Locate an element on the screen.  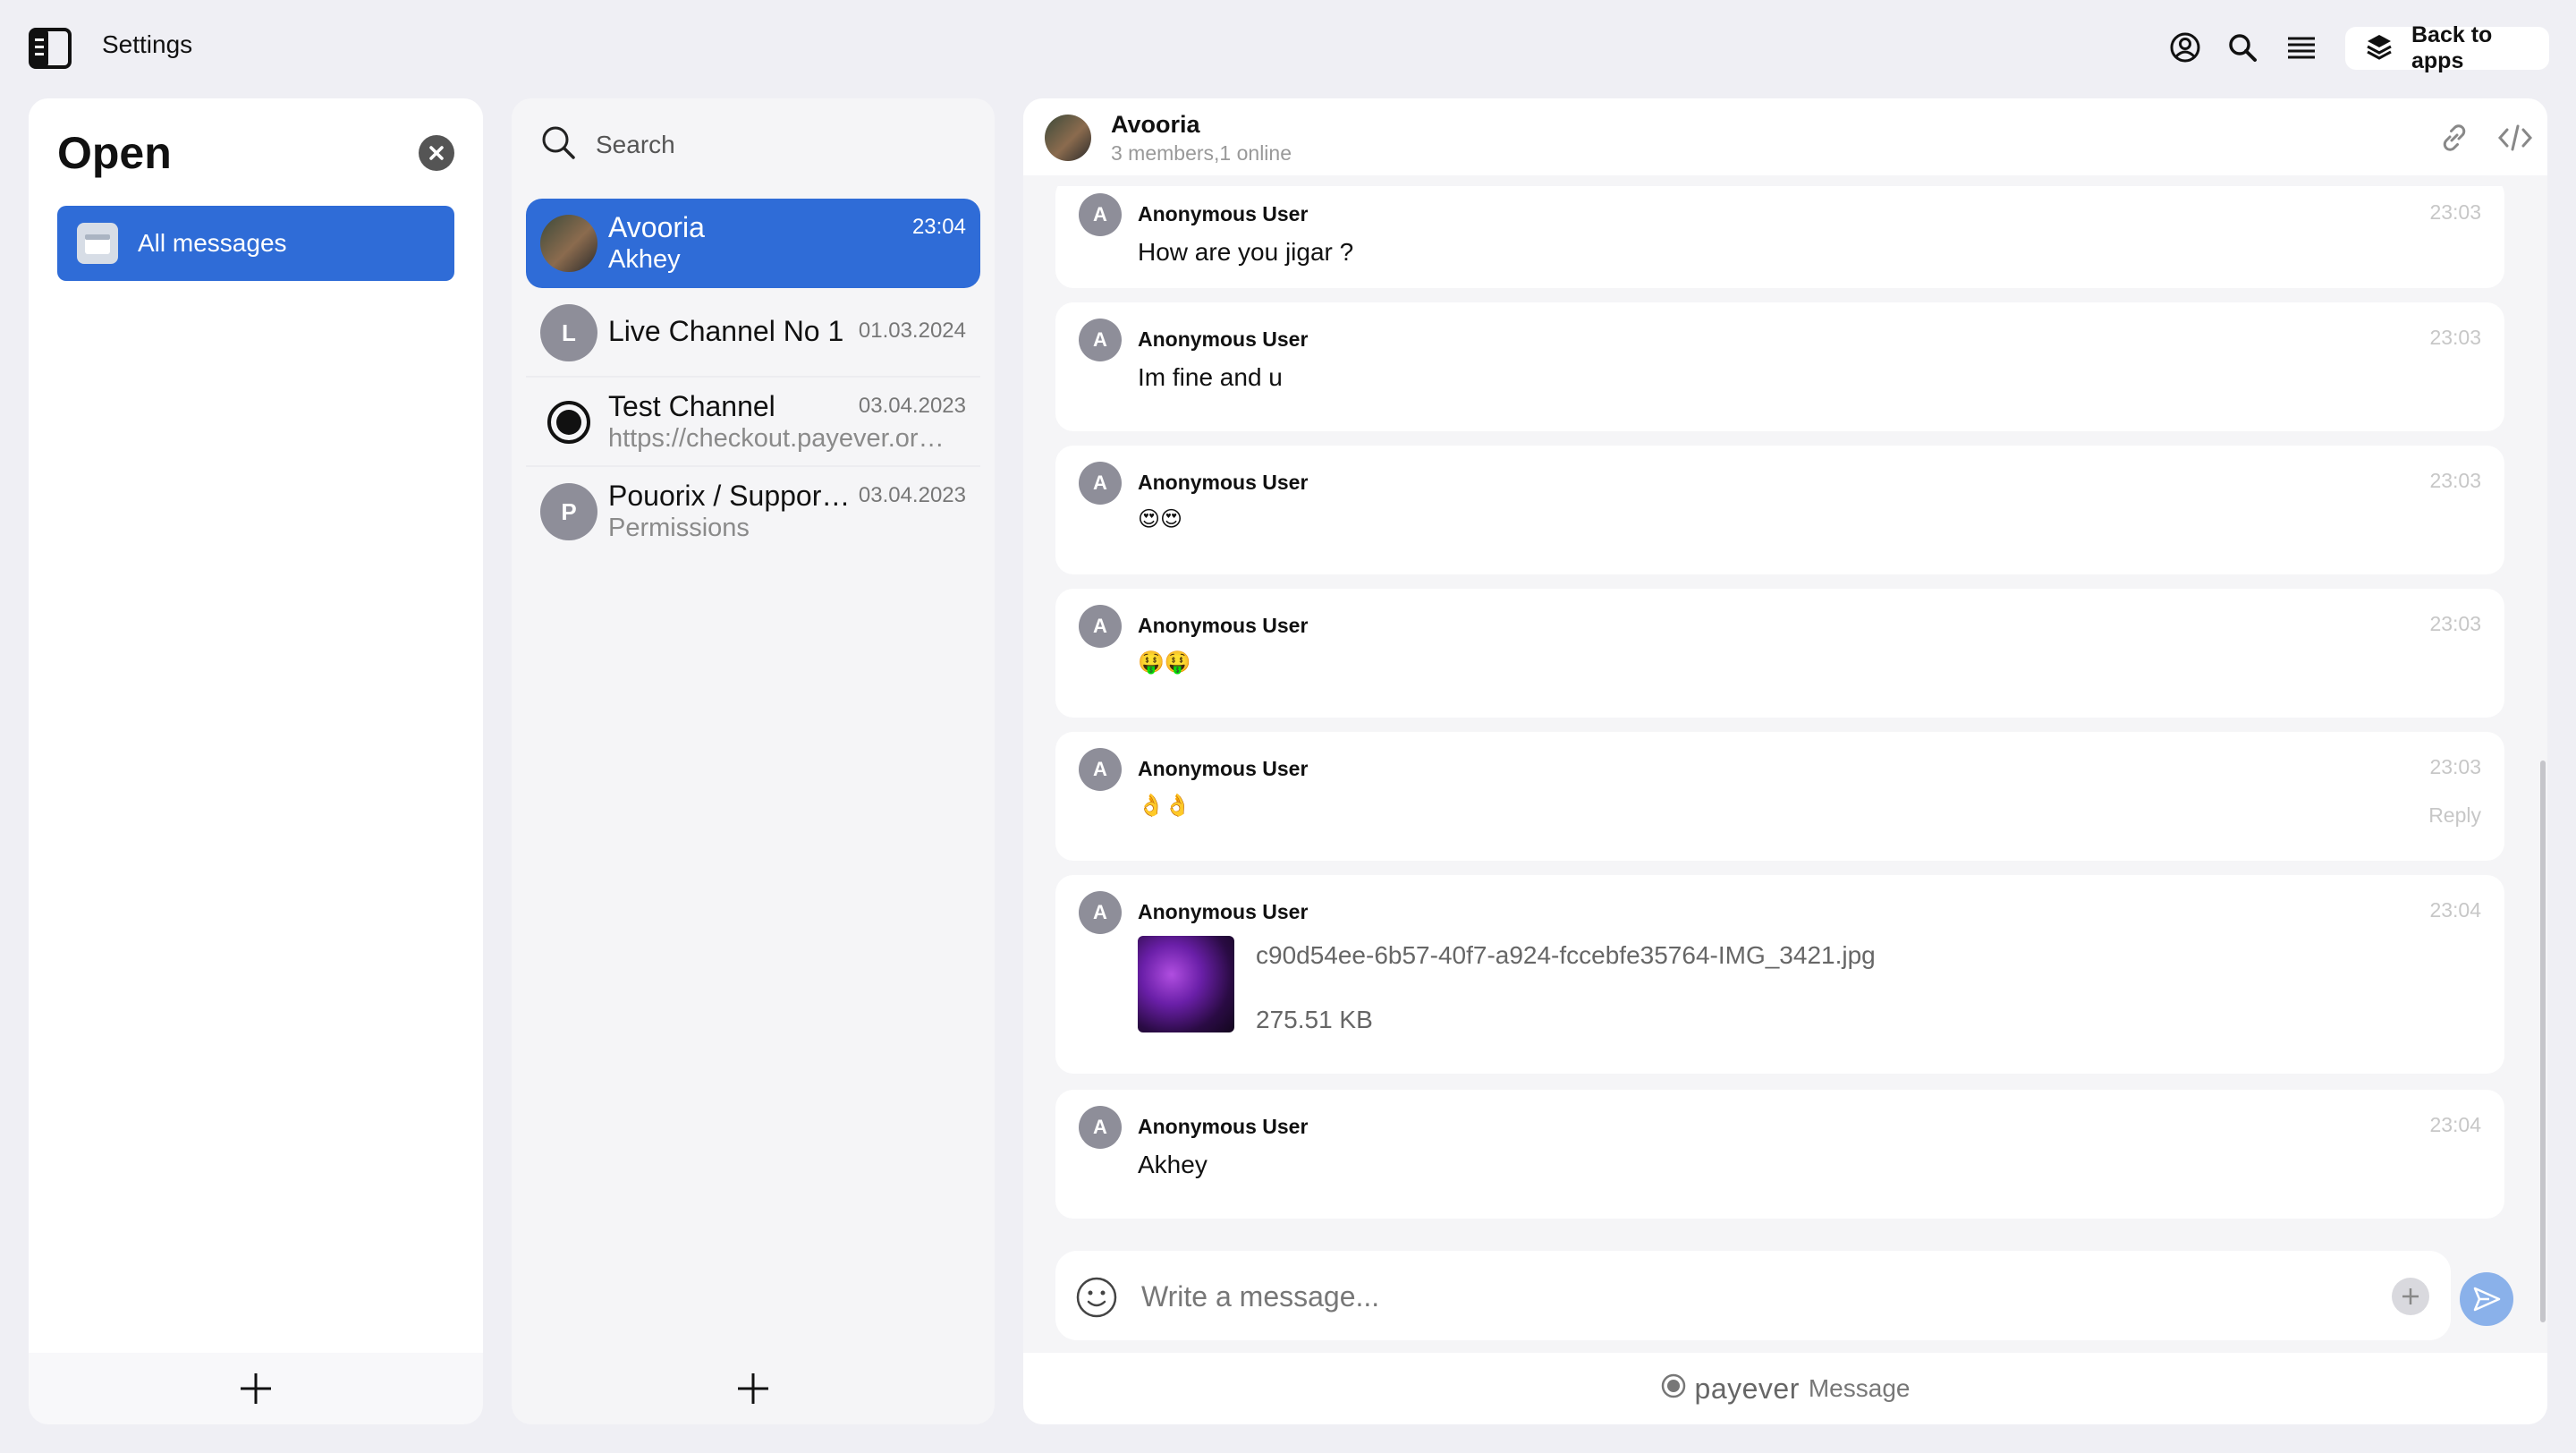
app-title: Settings is located at coordinates (147, 44).